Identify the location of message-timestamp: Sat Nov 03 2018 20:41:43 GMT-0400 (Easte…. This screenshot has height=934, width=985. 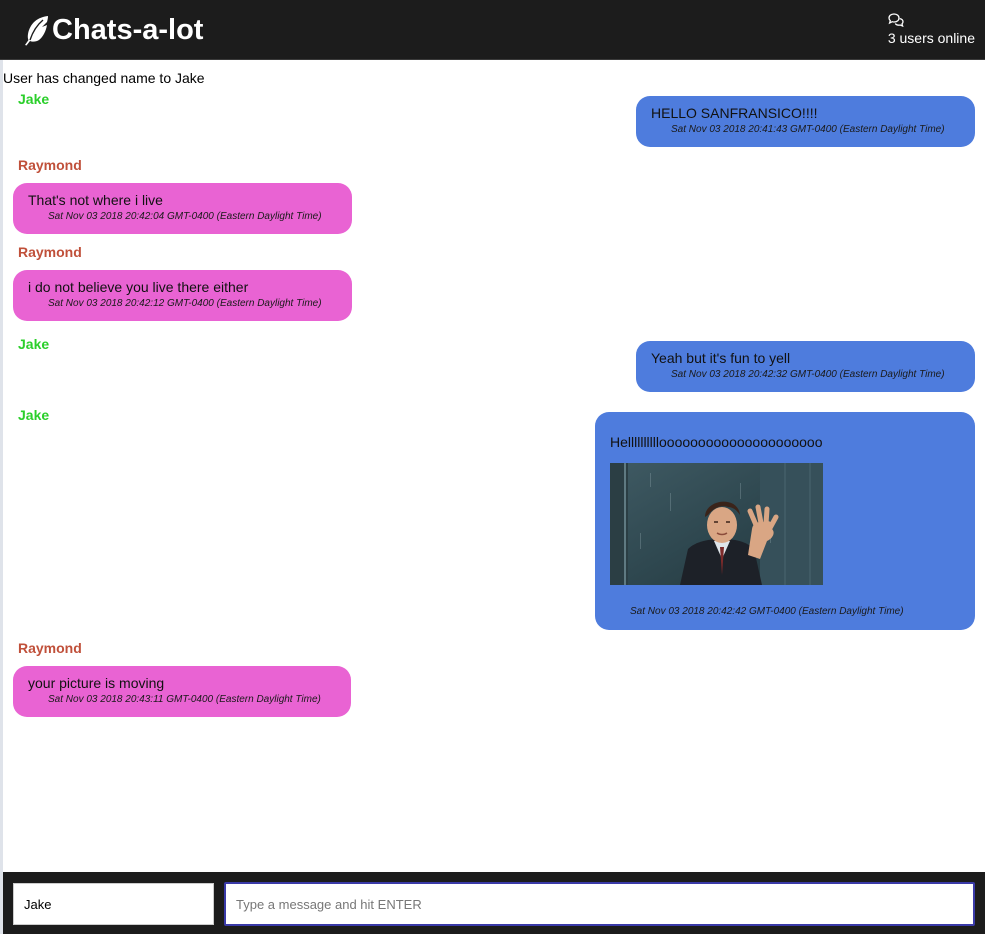
(808, 129).